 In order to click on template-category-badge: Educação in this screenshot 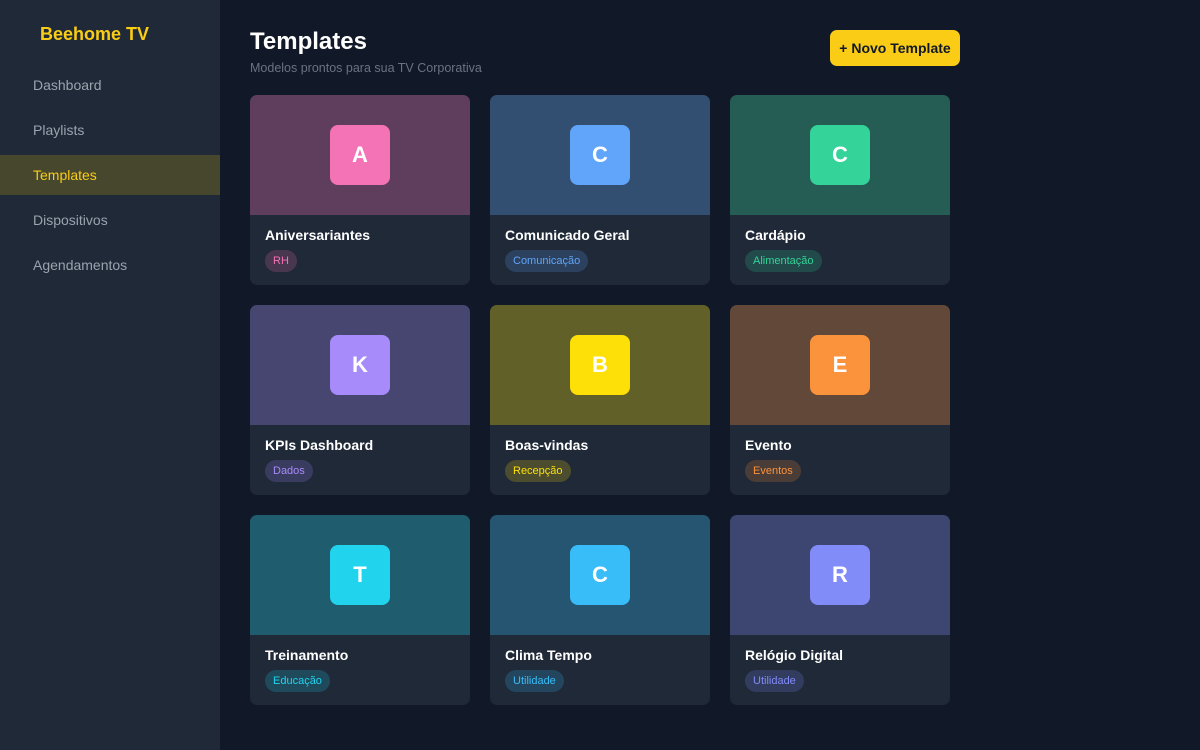, I will do `click(297, 681)`.